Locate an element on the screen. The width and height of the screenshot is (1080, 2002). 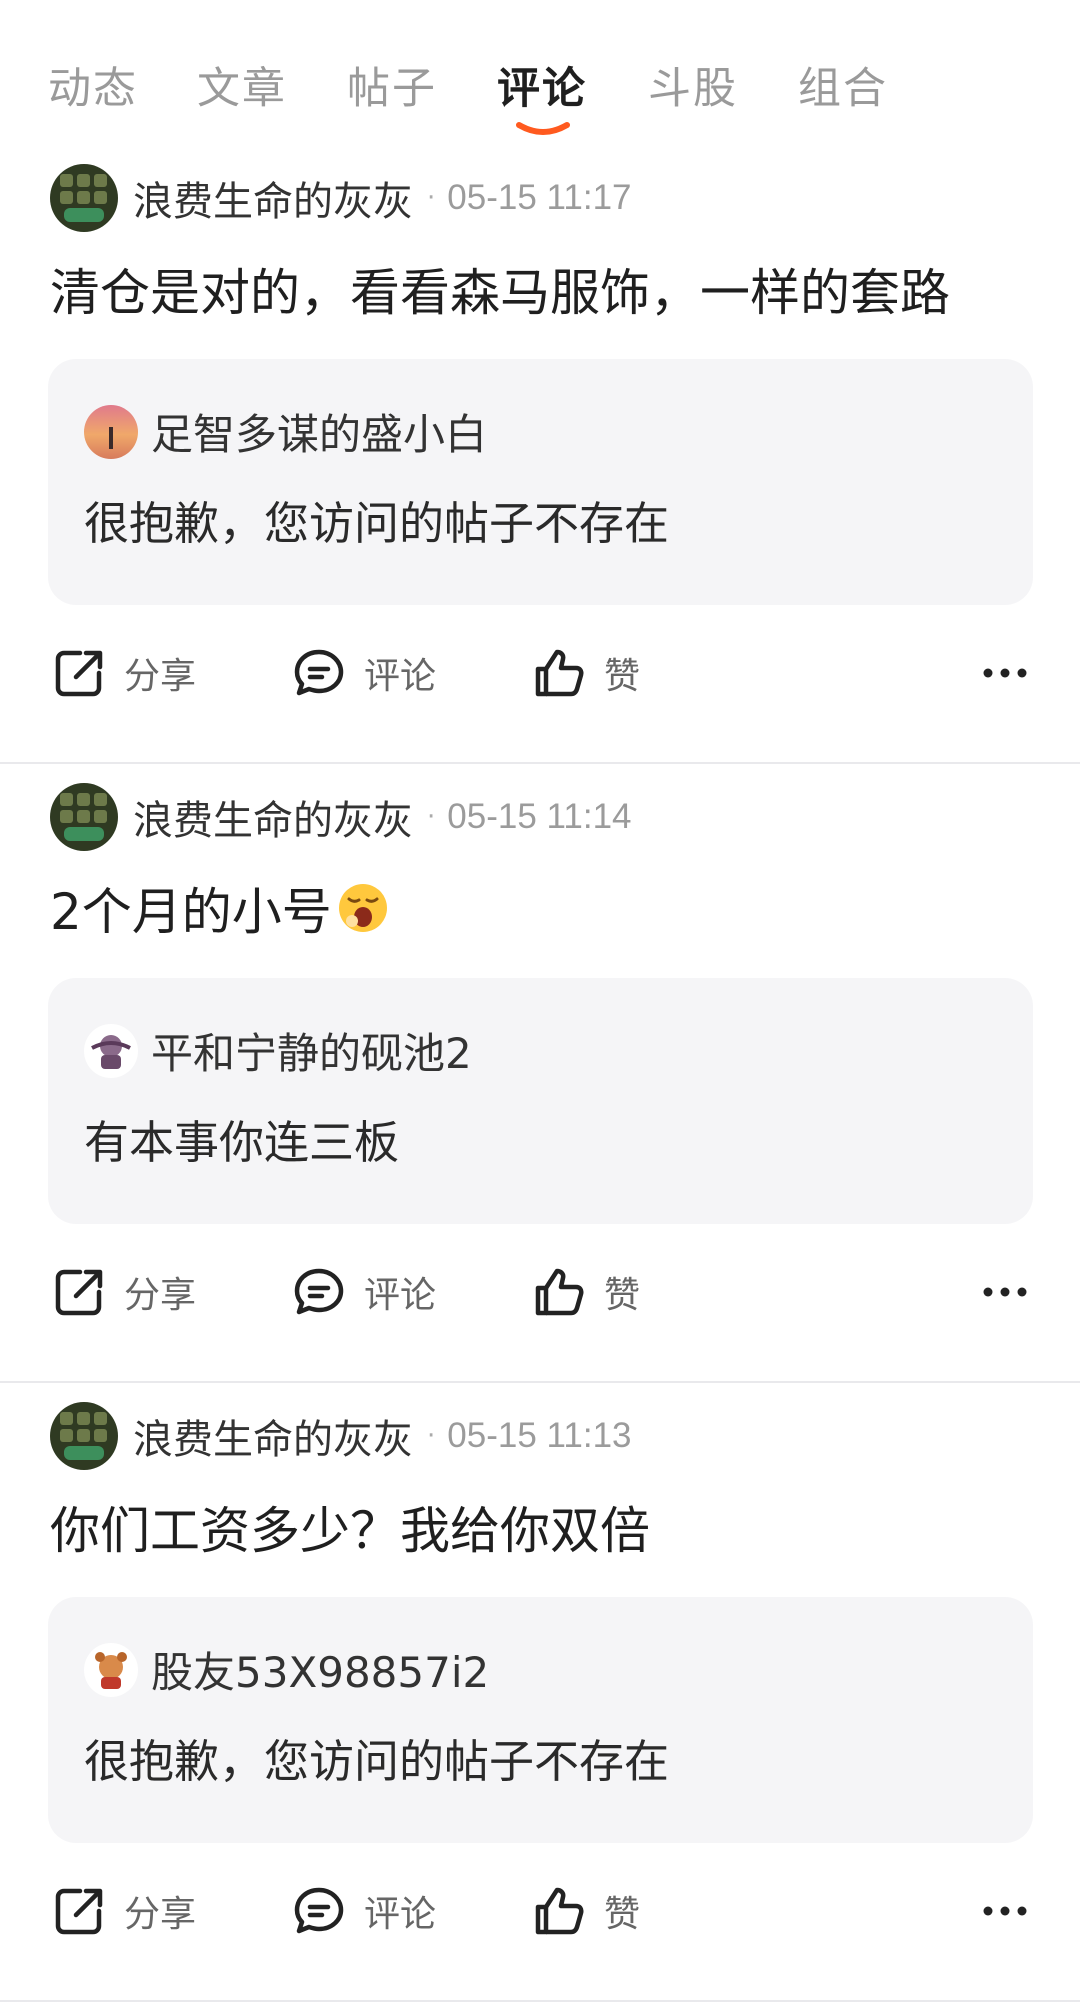
comment-header: 浪费生命的灰灰 · 05-15 11:14 is located at coordinates (341, 817).